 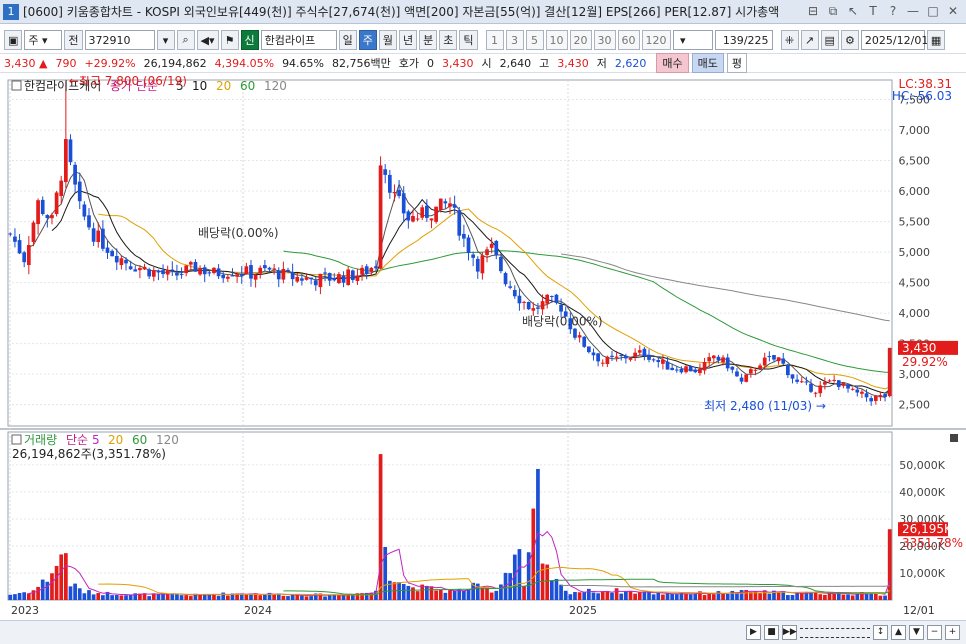 I want to click on maximize-icon: □, so click(x=933, y=11).